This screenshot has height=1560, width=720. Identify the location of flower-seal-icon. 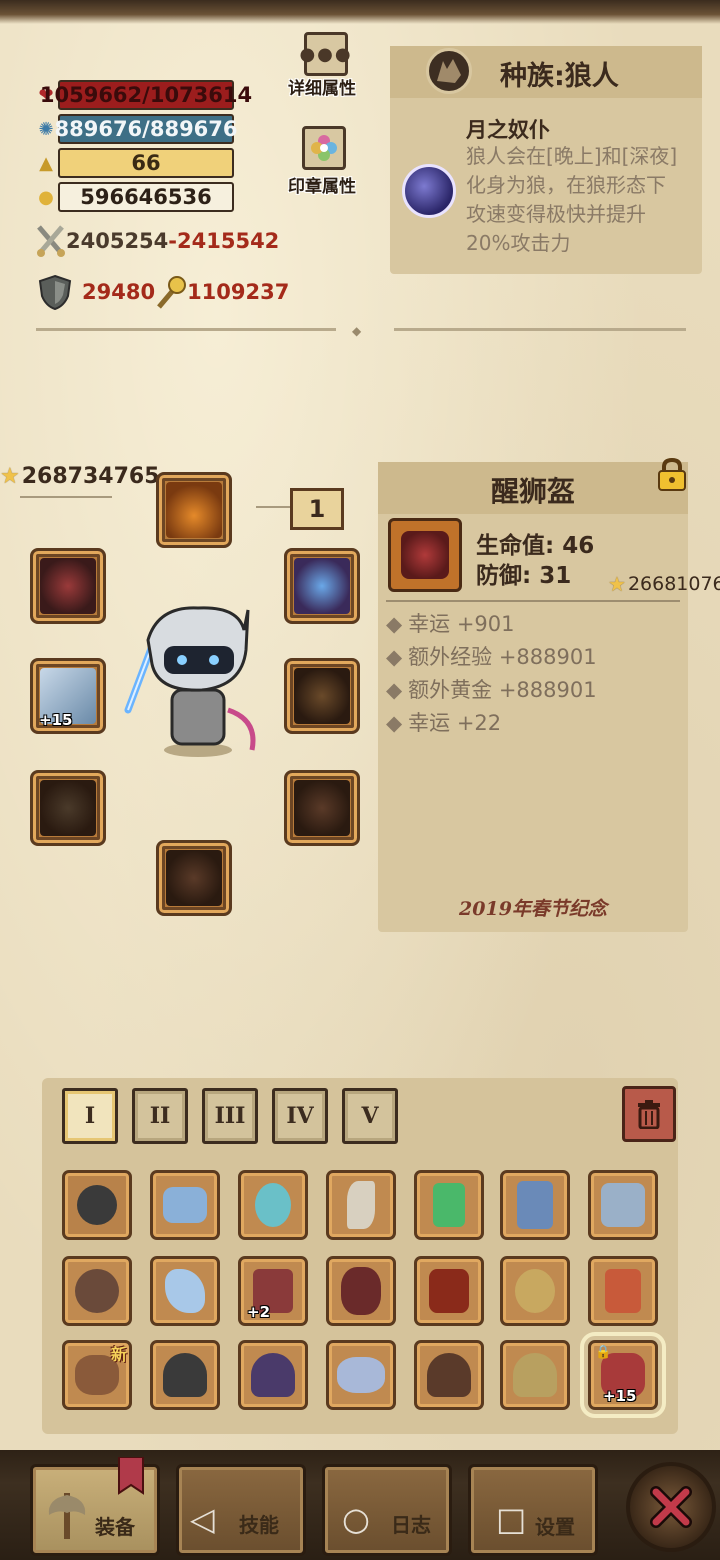
(324, 148).